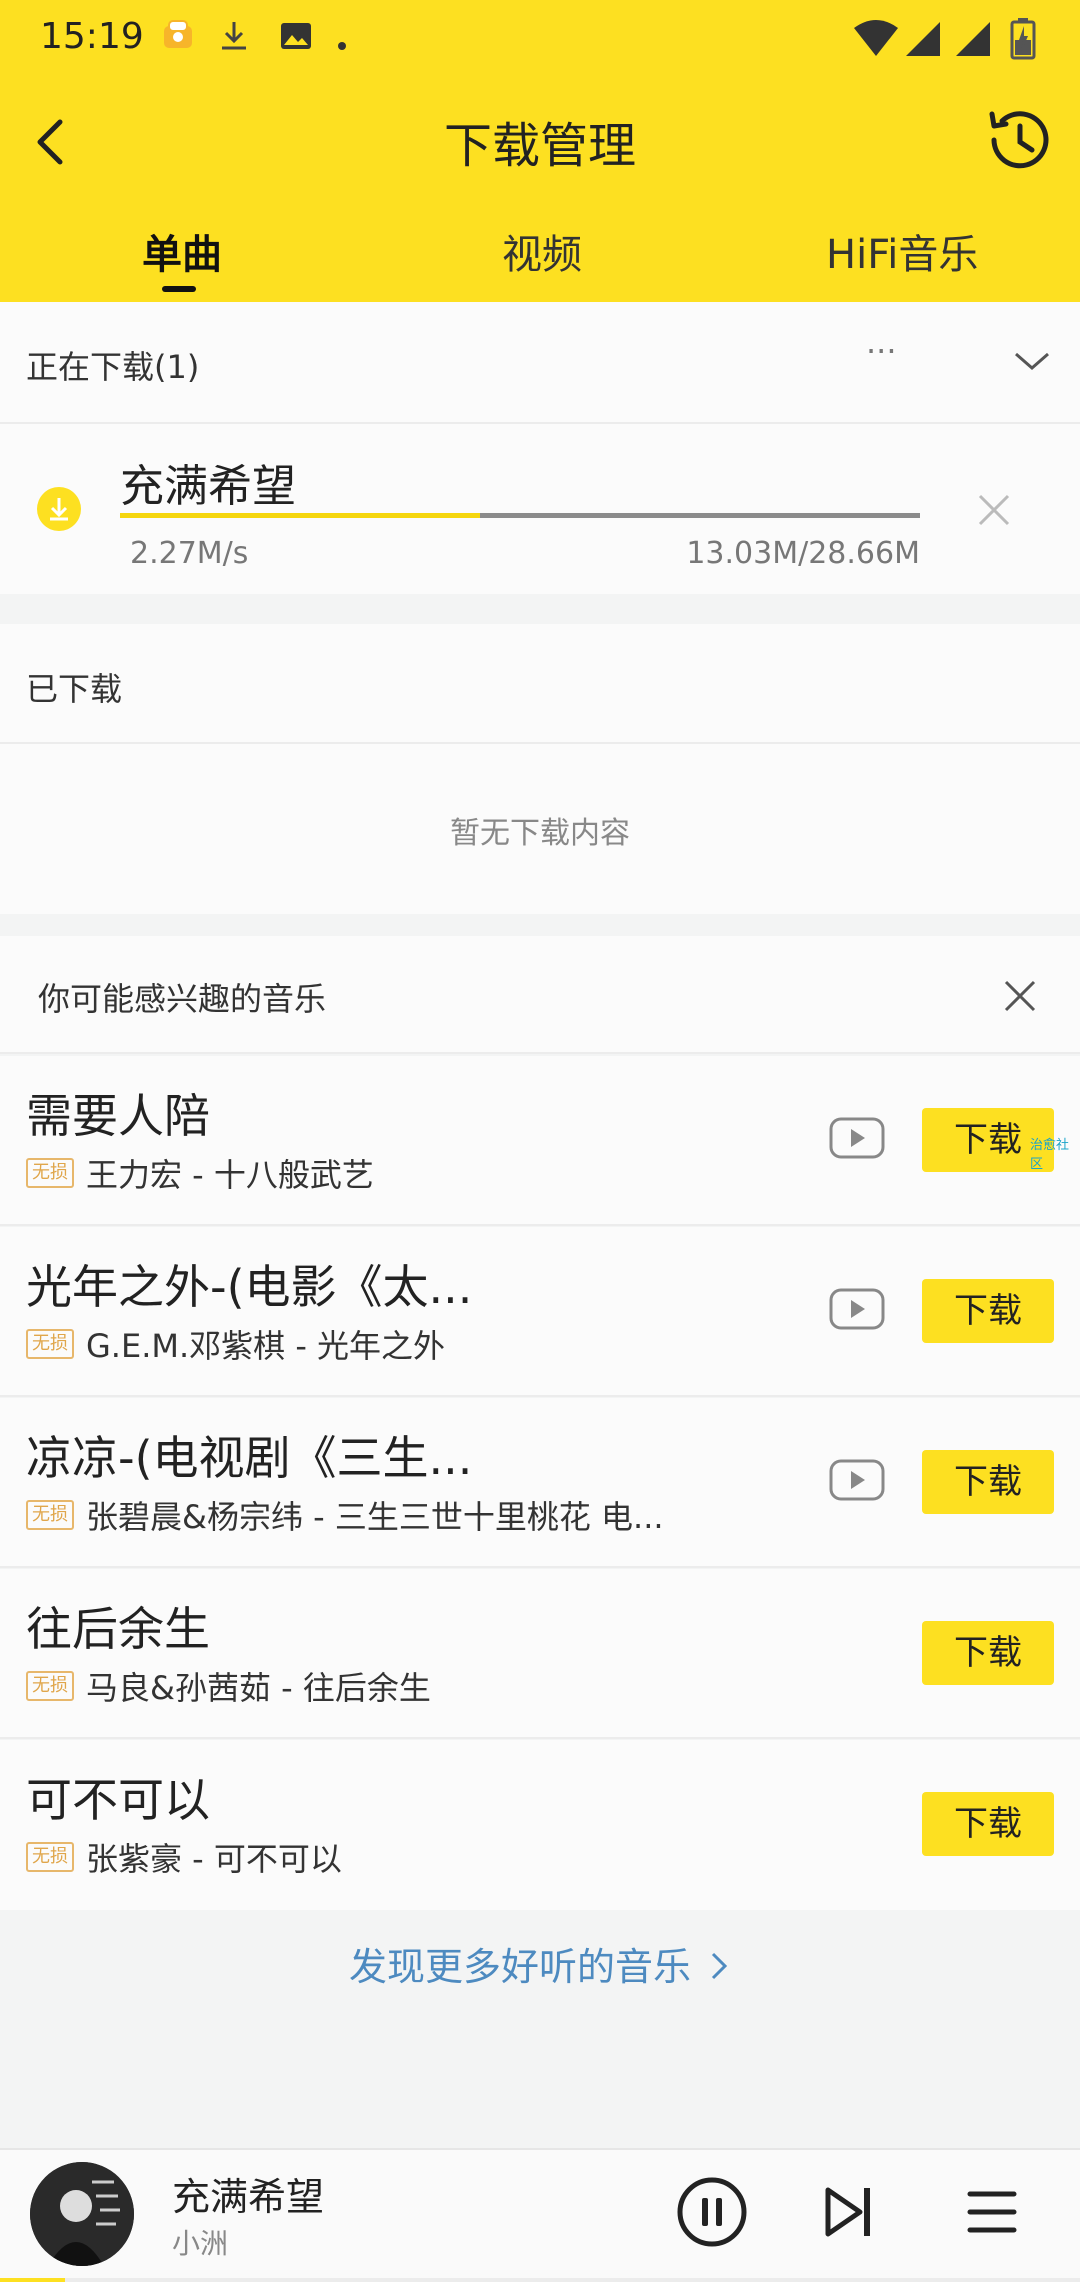 The width and height of the screenshot is (1080, 2282). What do you see at coordinates (1050, 1155) in the screenshot?
I see `promo-tag: 治愈社区` at bounding box center [1050, 1155].